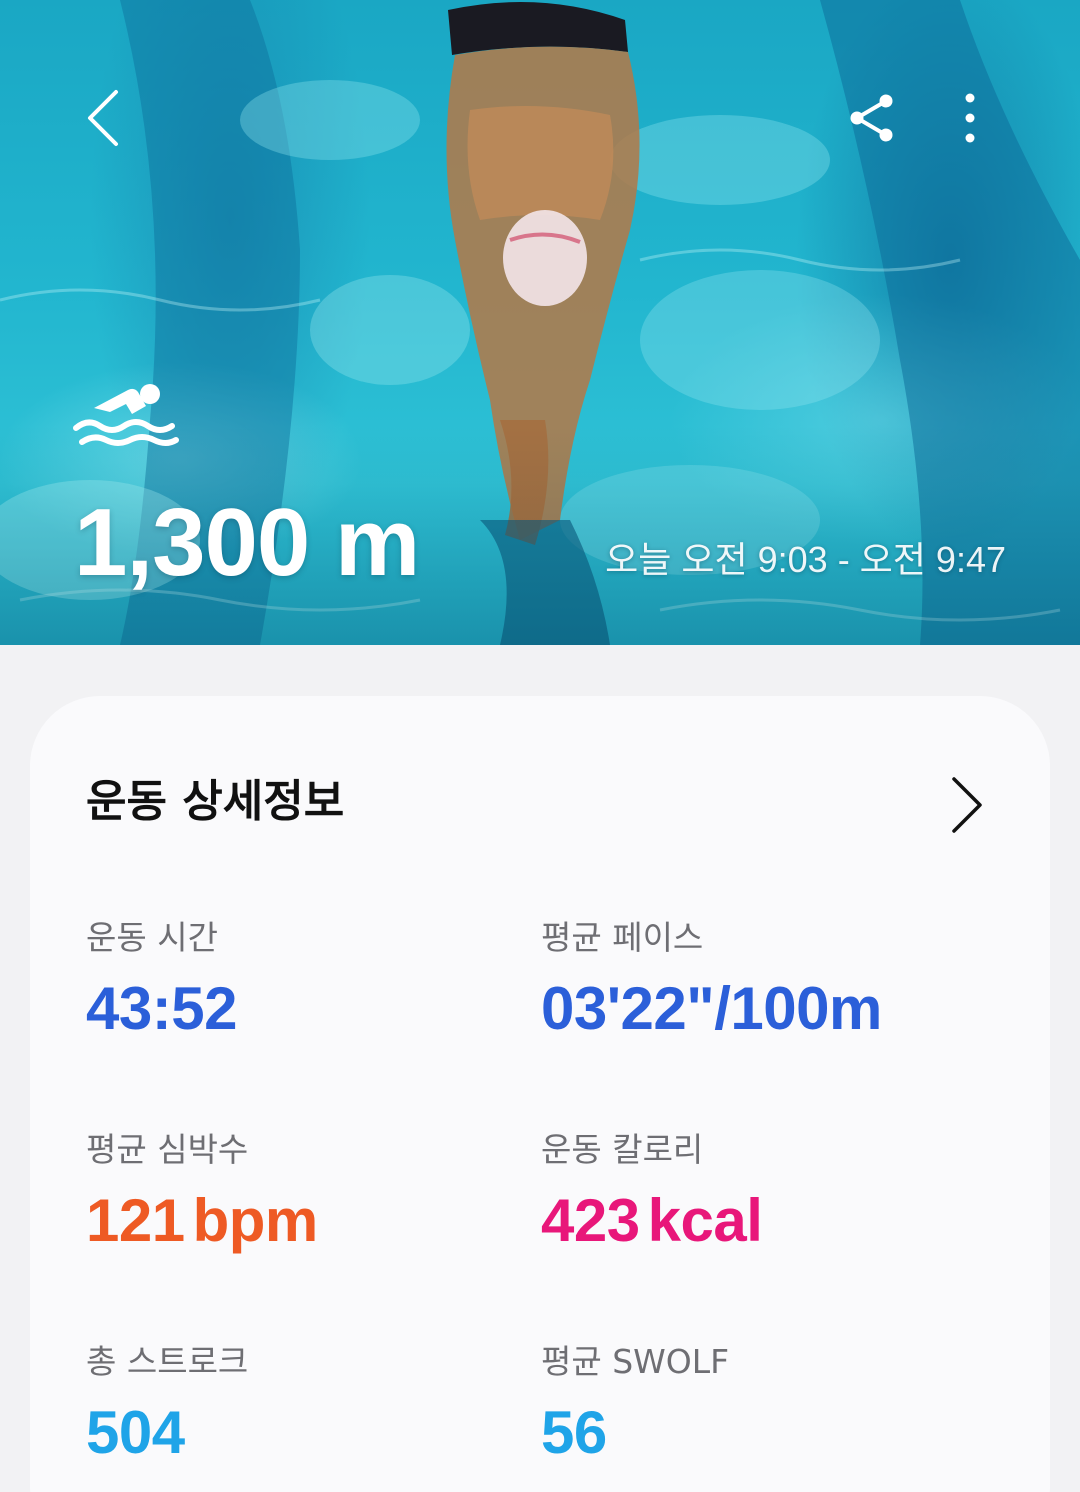  I want to click on stat-label: 운동 칼로리, so click(622, 1149).